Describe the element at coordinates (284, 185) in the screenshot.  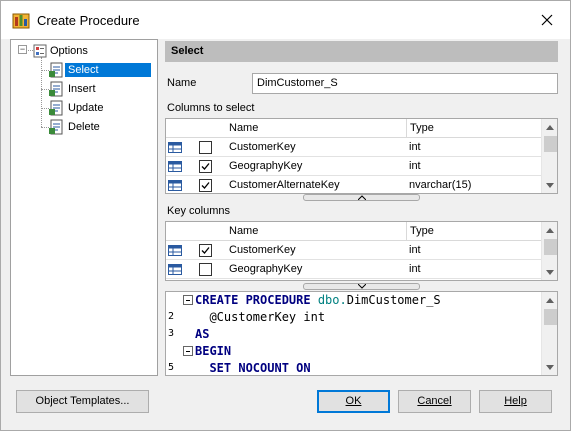
I see `row-name: CustomerAlternateKey` at that location.